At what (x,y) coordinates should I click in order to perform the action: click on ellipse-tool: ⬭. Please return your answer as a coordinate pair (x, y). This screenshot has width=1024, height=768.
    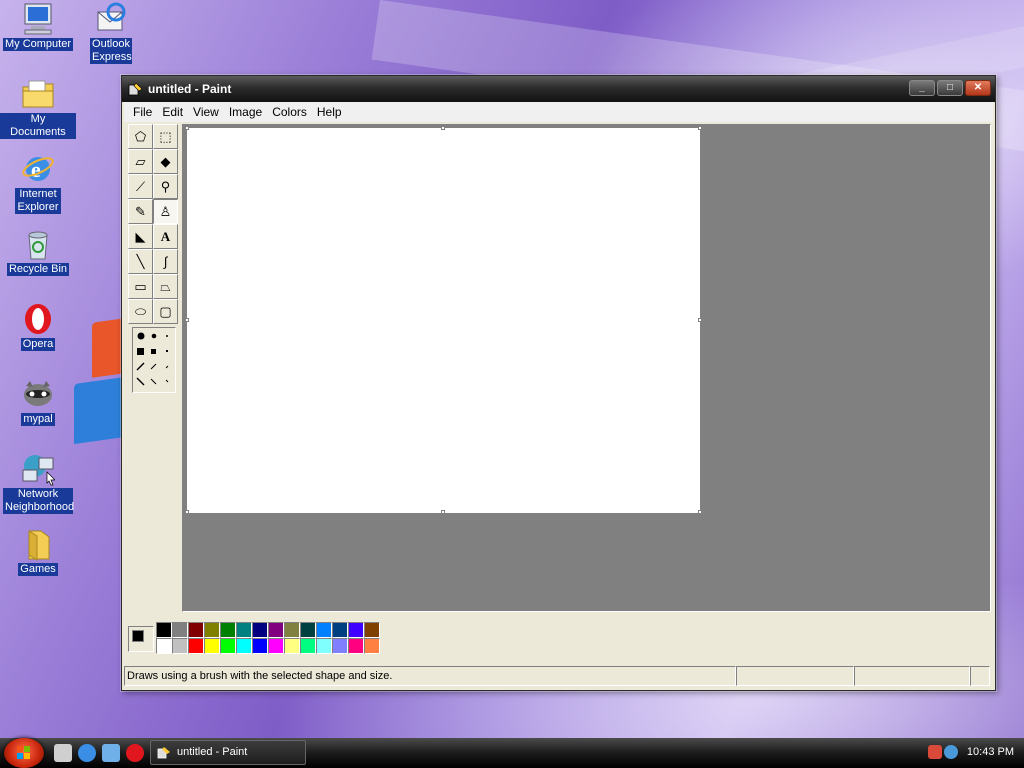
    Looking at the image, I should click on (140, 311).